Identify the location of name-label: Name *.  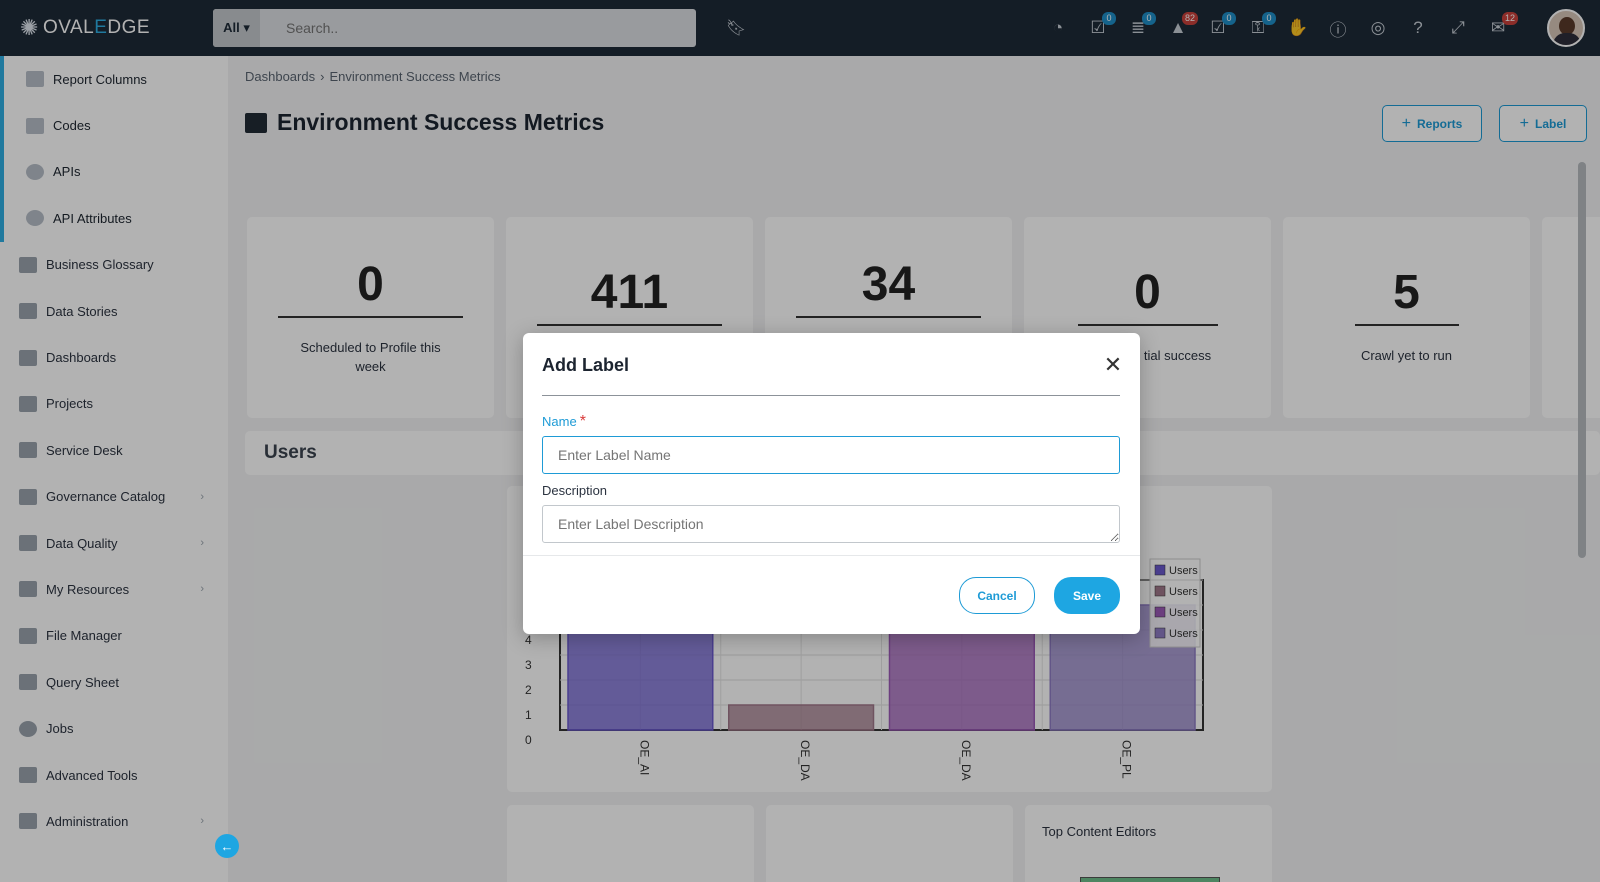
(564, 421).